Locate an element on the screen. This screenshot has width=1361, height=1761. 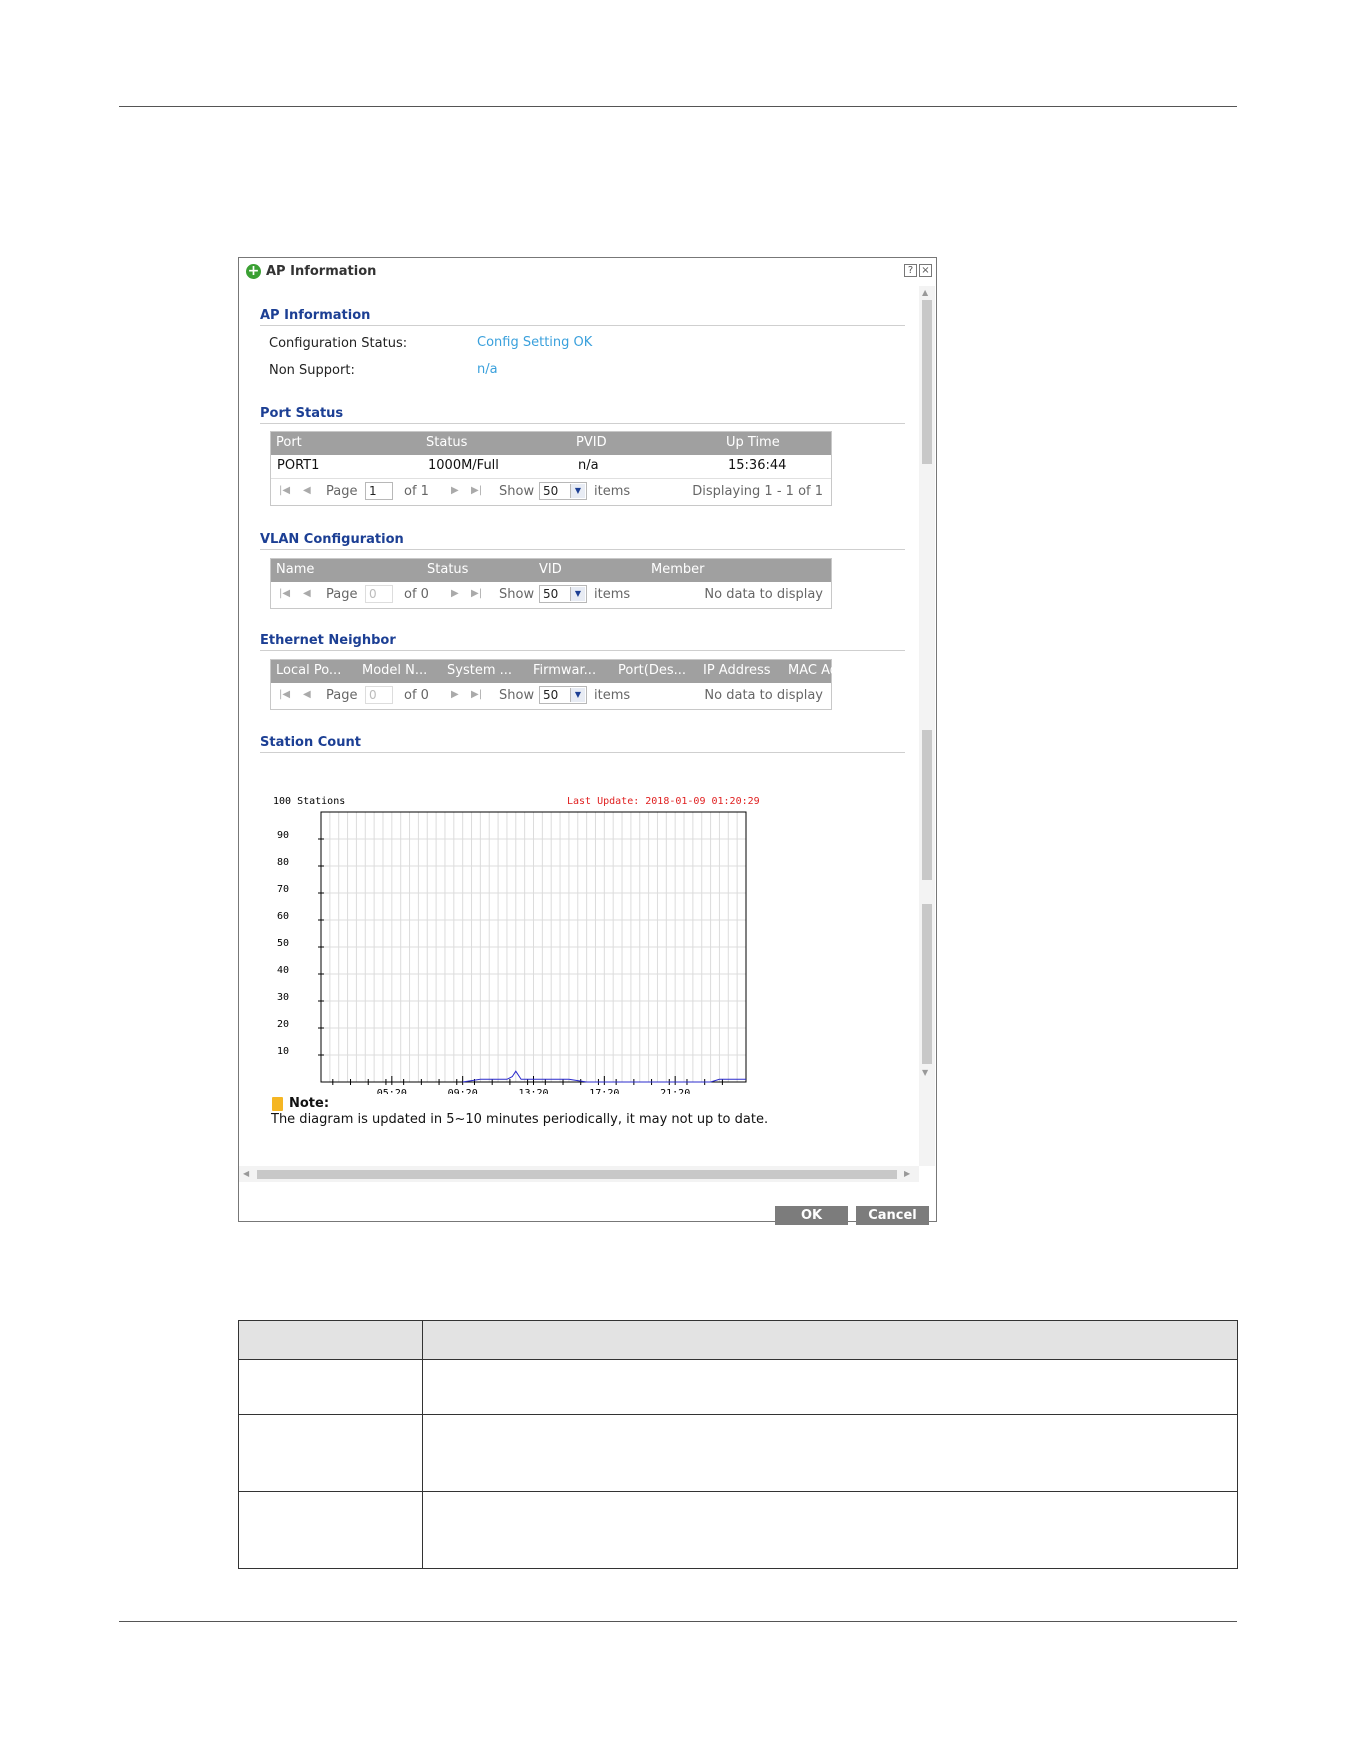
close-icon: × is located at coordinates (925, 270).